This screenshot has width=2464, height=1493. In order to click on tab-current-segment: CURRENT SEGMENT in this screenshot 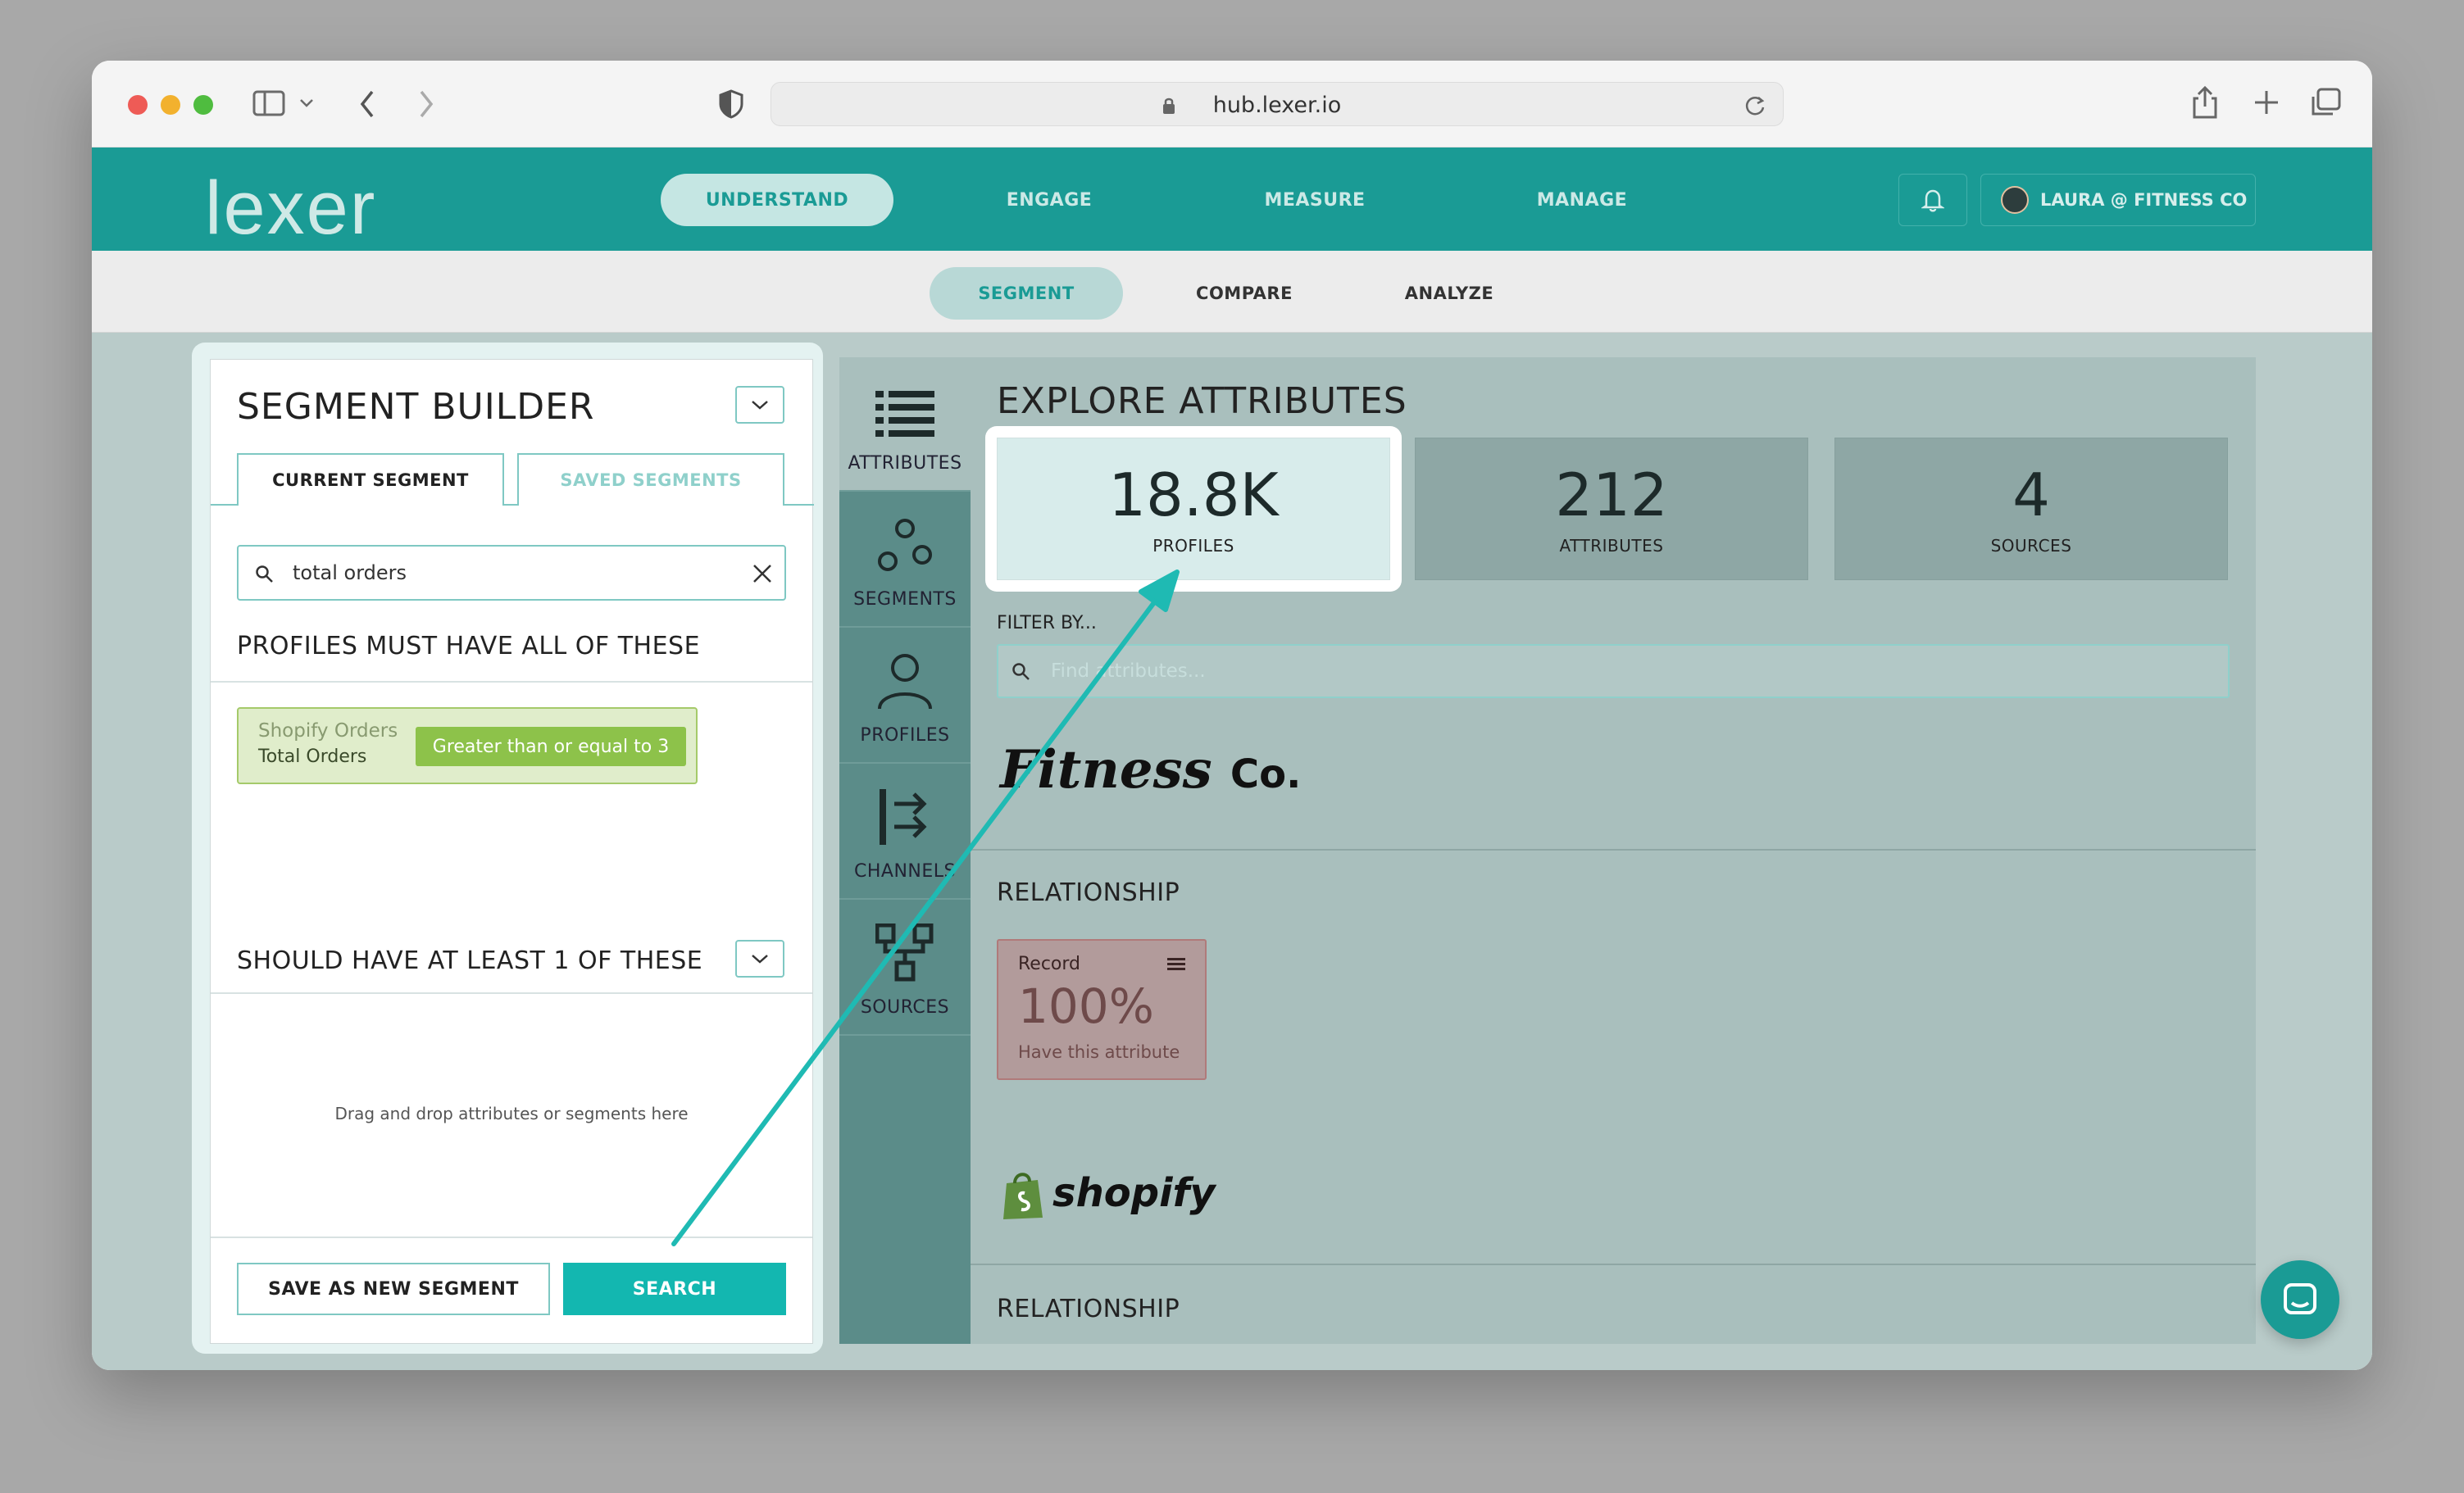, I will do `click(370, 479)`.